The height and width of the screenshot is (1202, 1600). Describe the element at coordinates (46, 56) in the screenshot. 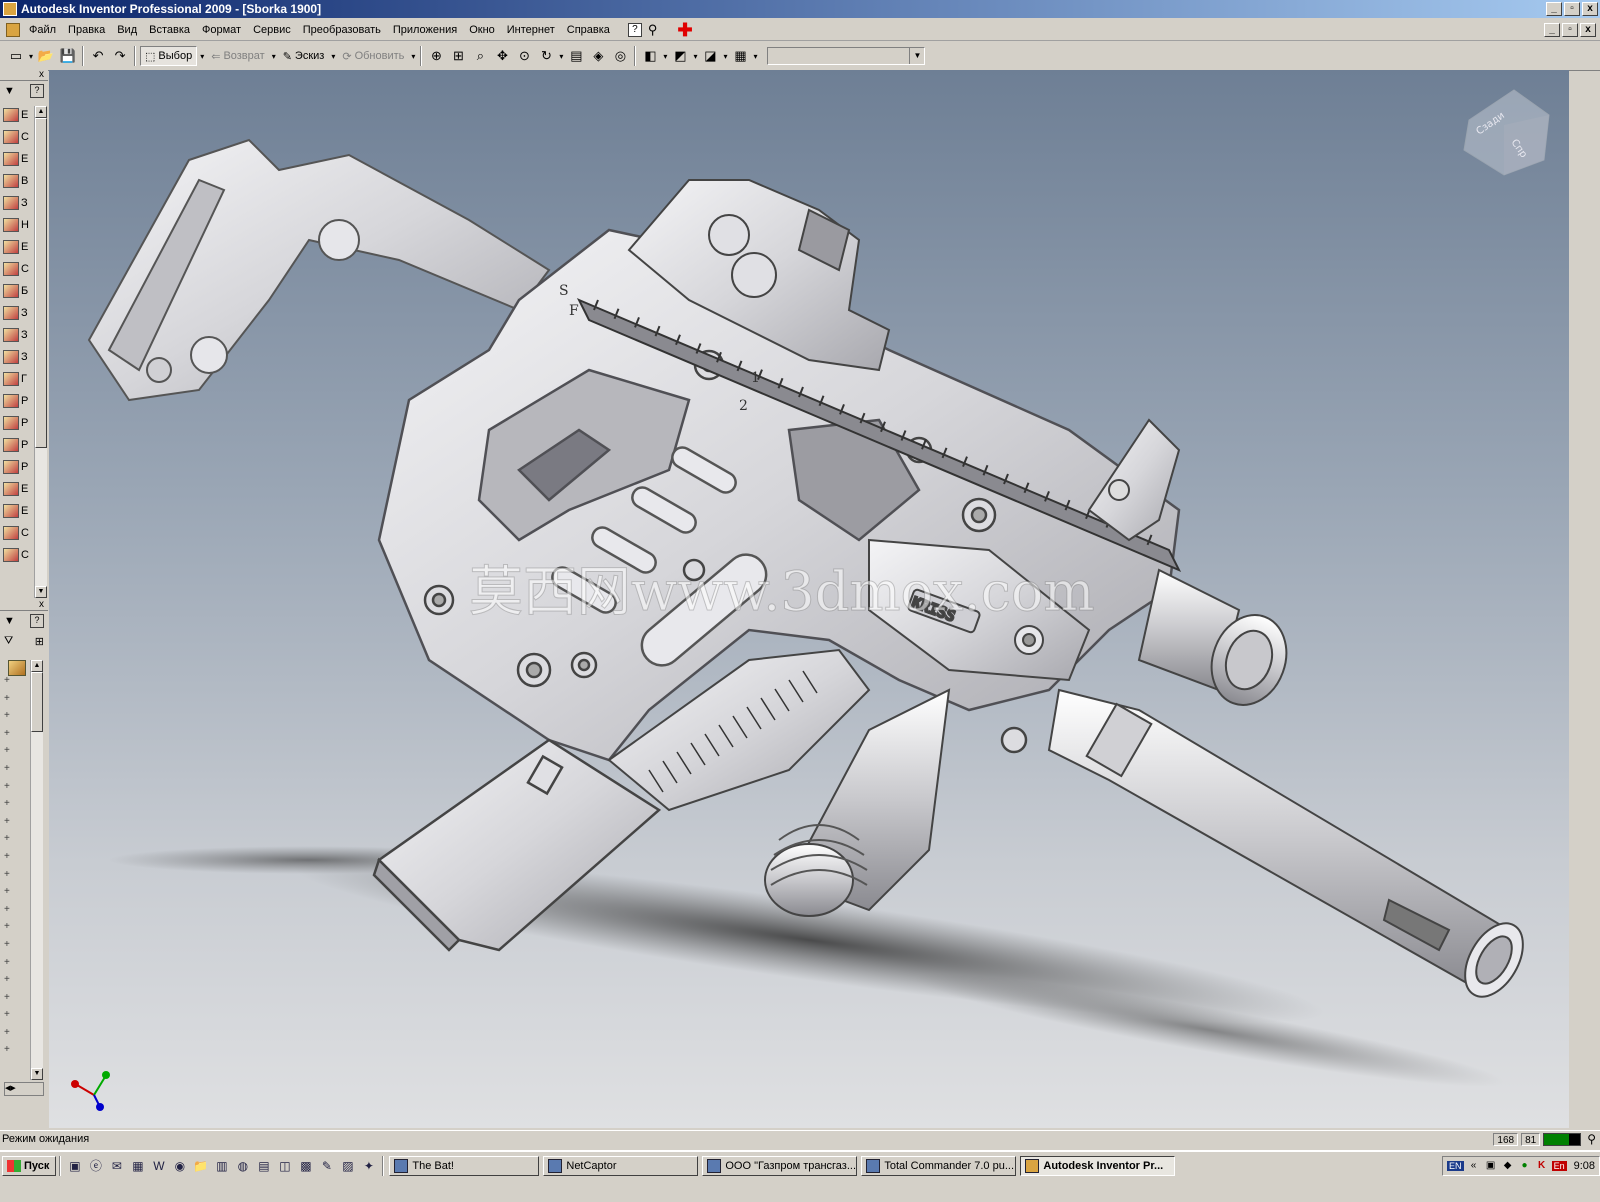

I see `open-file-icon: 📂` at that location.